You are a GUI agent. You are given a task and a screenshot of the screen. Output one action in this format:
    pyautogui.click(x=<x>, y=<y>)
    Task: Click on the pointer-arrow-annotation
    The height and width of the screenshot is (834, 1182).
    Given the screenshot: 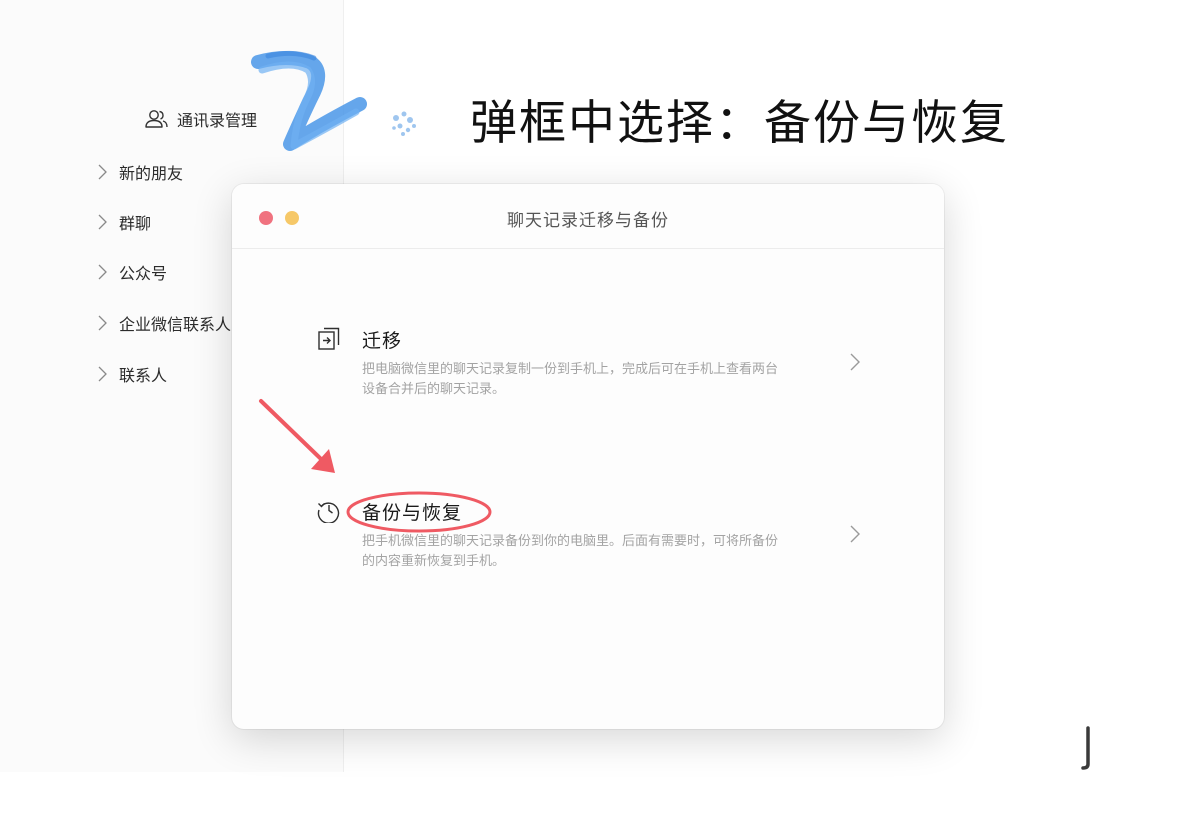 What is the action you would take?
    pyautogui.click(x=297, y=436)
    